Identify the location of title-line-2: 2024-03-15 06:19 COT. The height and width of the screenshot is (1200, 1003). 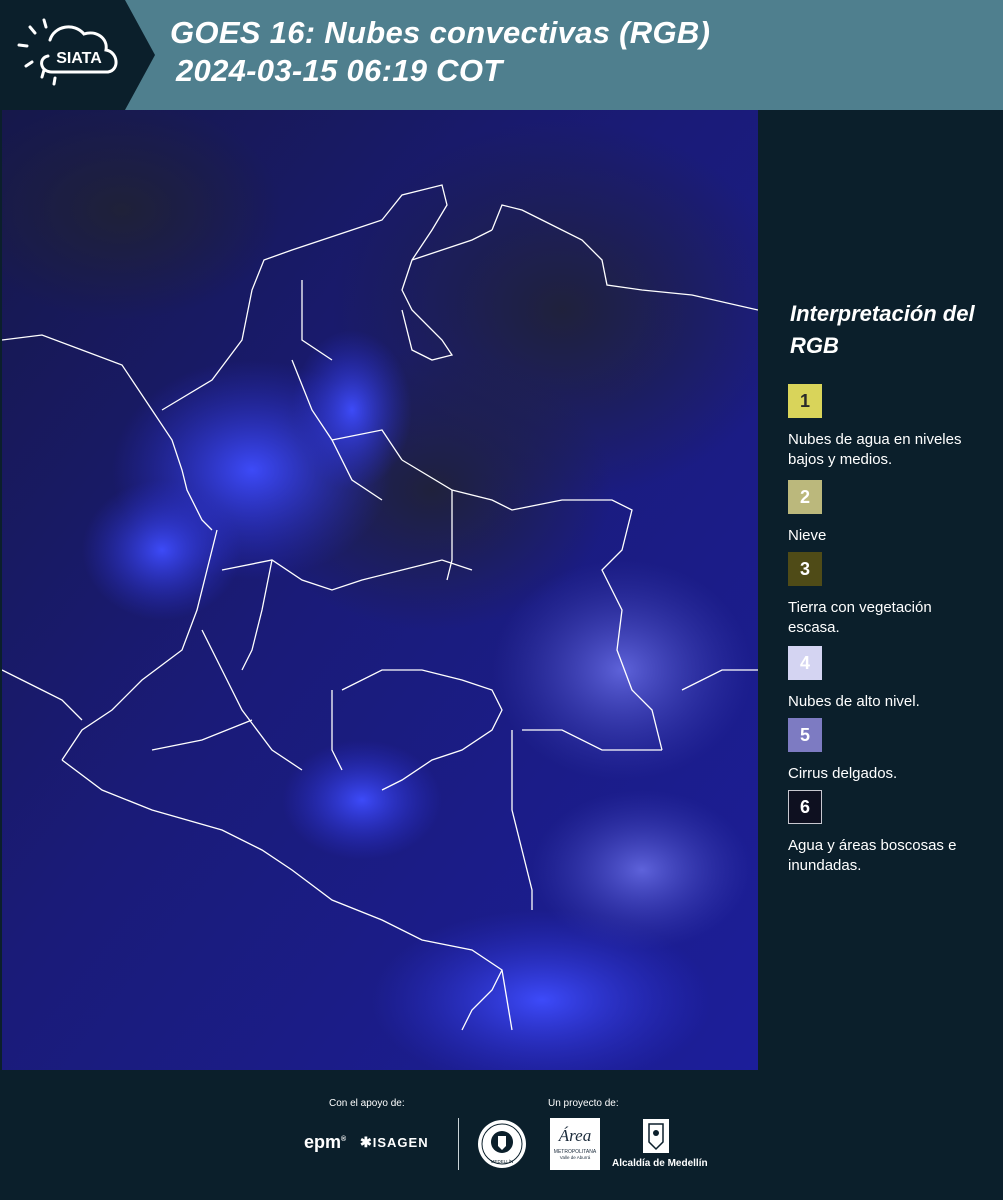
(339, 70).